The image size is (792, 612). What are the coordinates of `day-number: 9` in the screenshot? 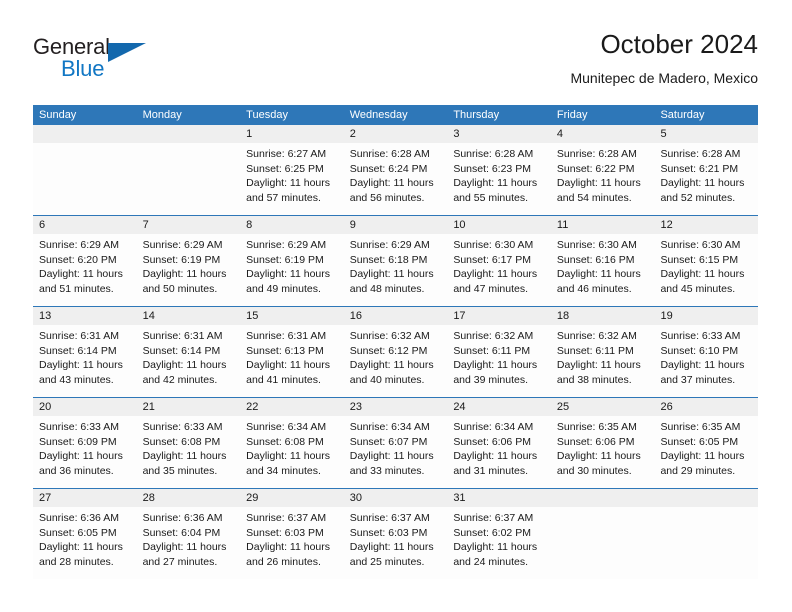 It's located at (396, 225).